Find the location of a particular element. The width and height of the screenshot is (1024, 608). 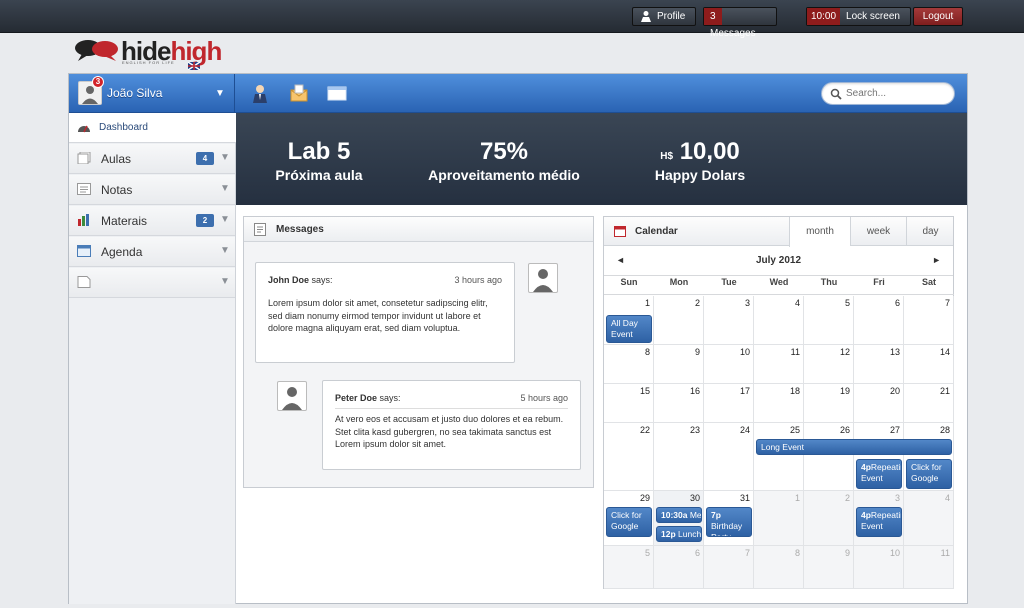

day-number: 9 is located at coordinates (697, 352).